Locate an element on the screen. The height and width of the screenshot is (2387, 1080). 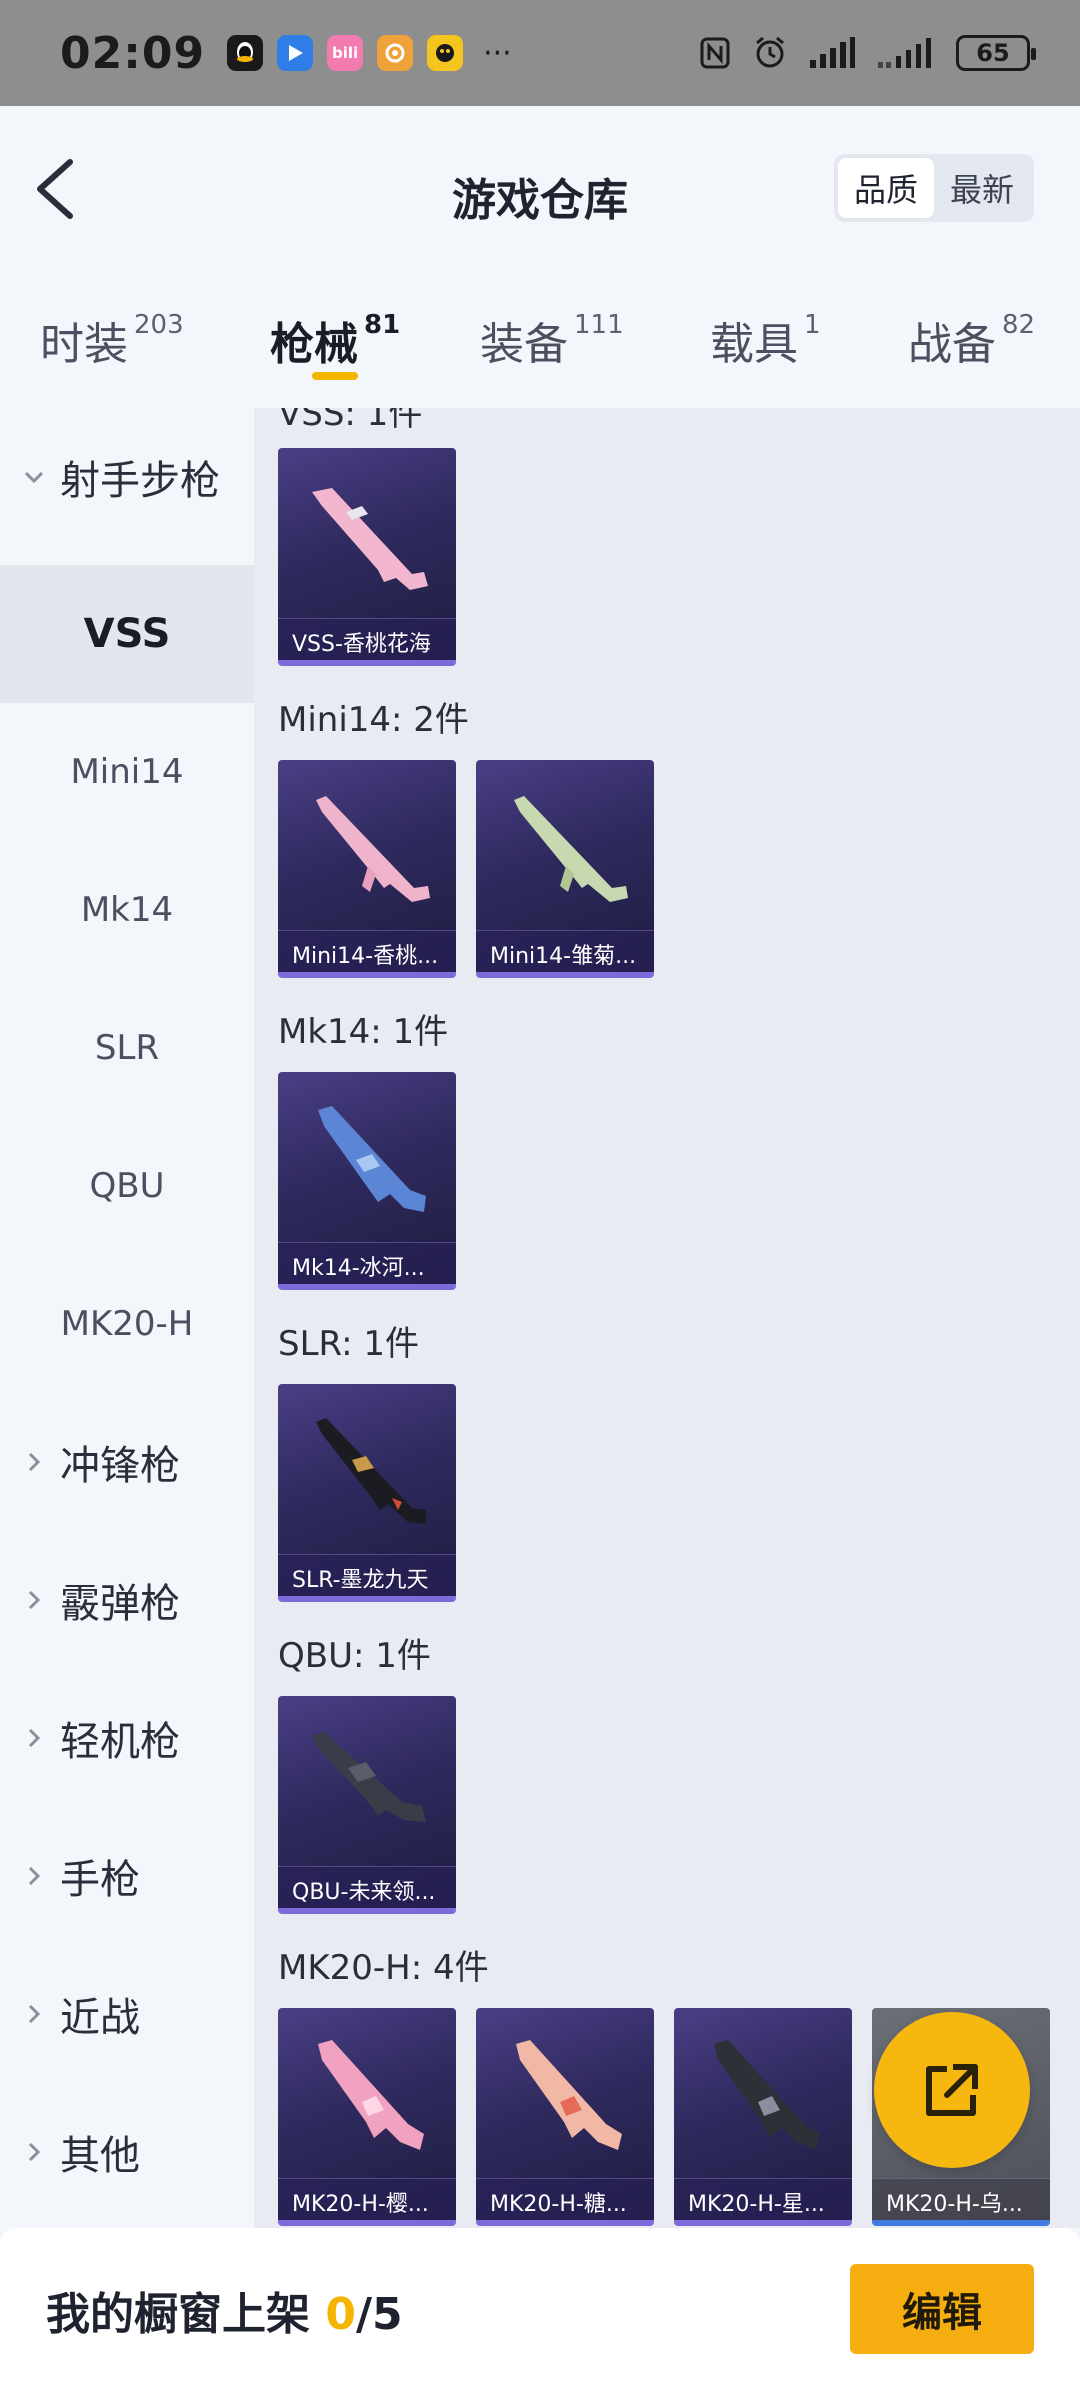
sidebar-category-smg: 冲锋枪 is located at coordinates (127, 1462).